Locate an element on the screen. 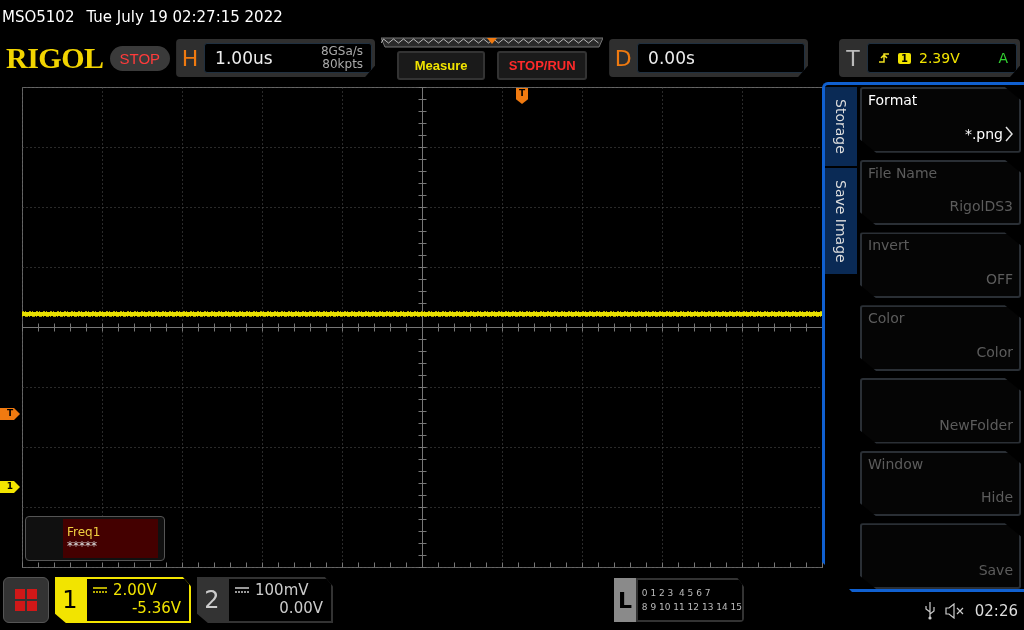 Image resolution: width=1024 pixels, height=630 pixels. delay-panel: D 0.00s is located at coordinates (709, 58).